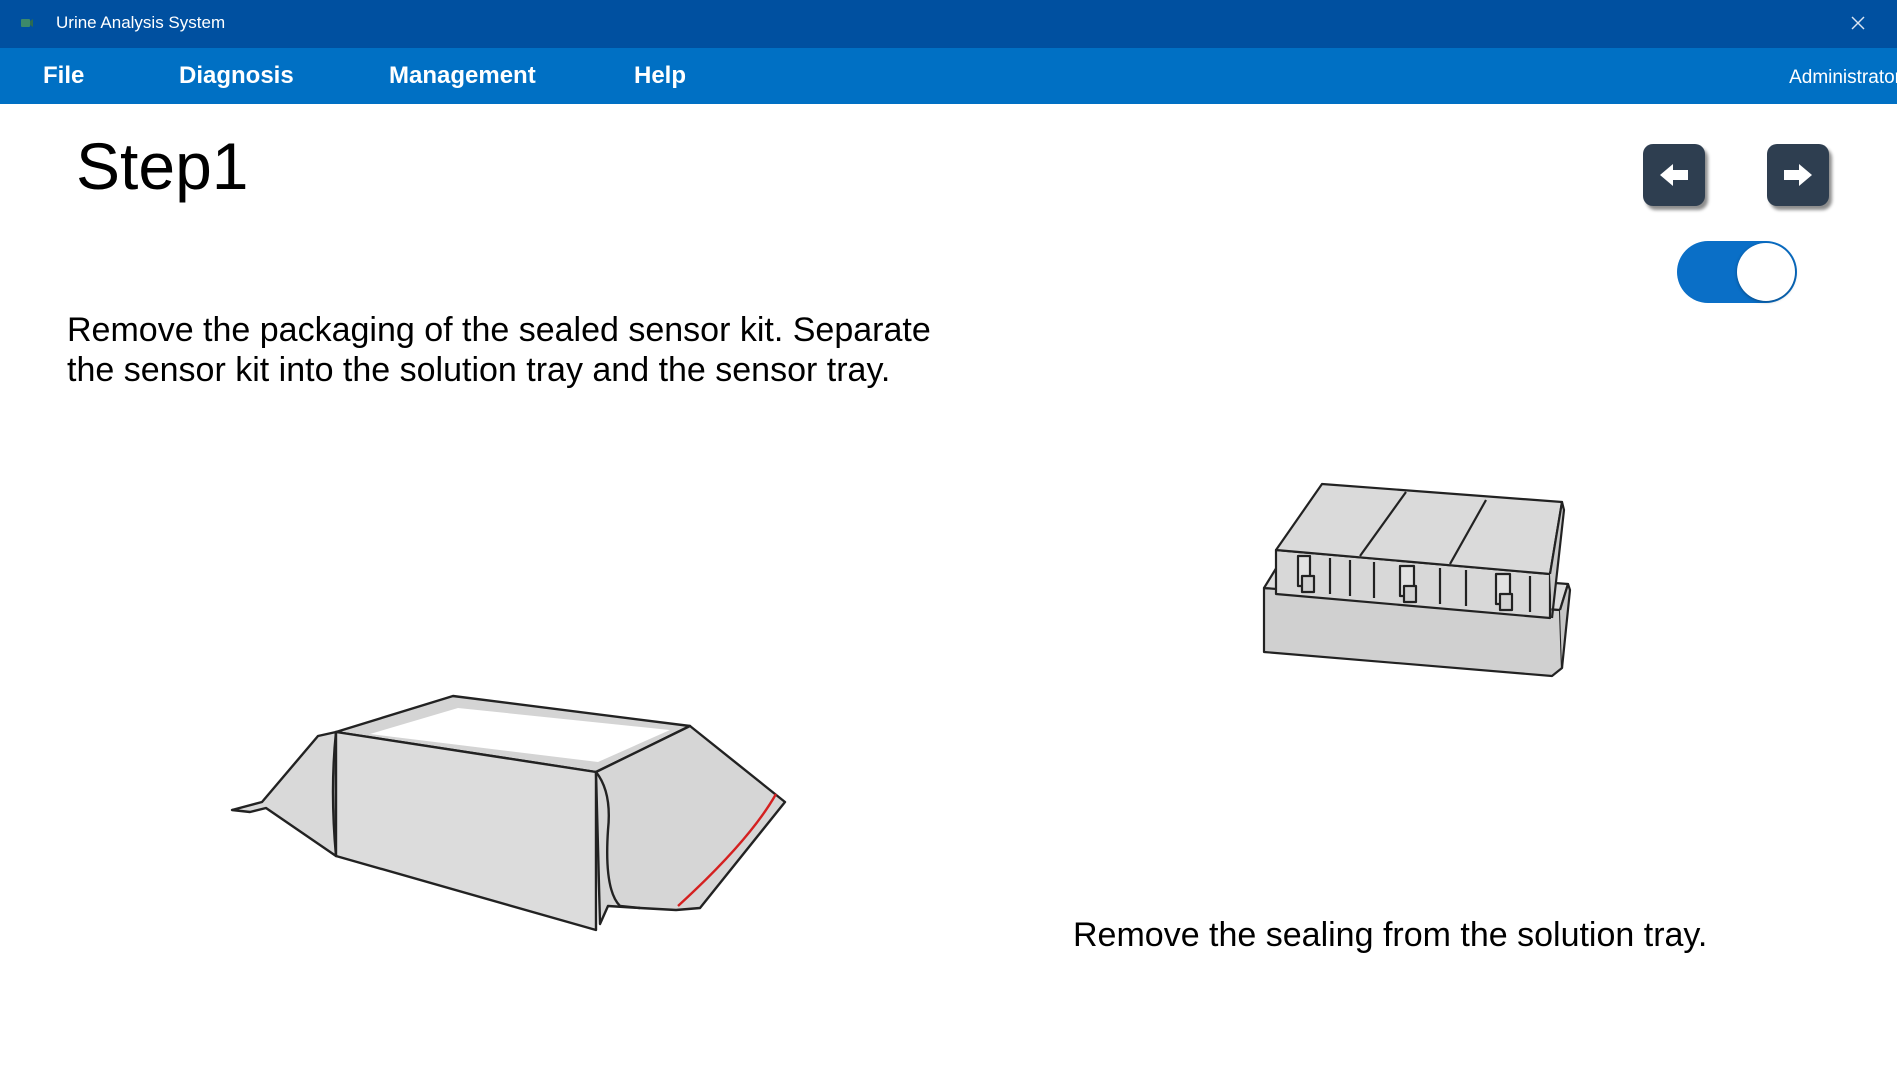 The image size is (1897, 1076). What do you see at coordinates (1843, 78) in the screenshot?
I see `user-menu: Administrator` at bounding box center [1843, 78].